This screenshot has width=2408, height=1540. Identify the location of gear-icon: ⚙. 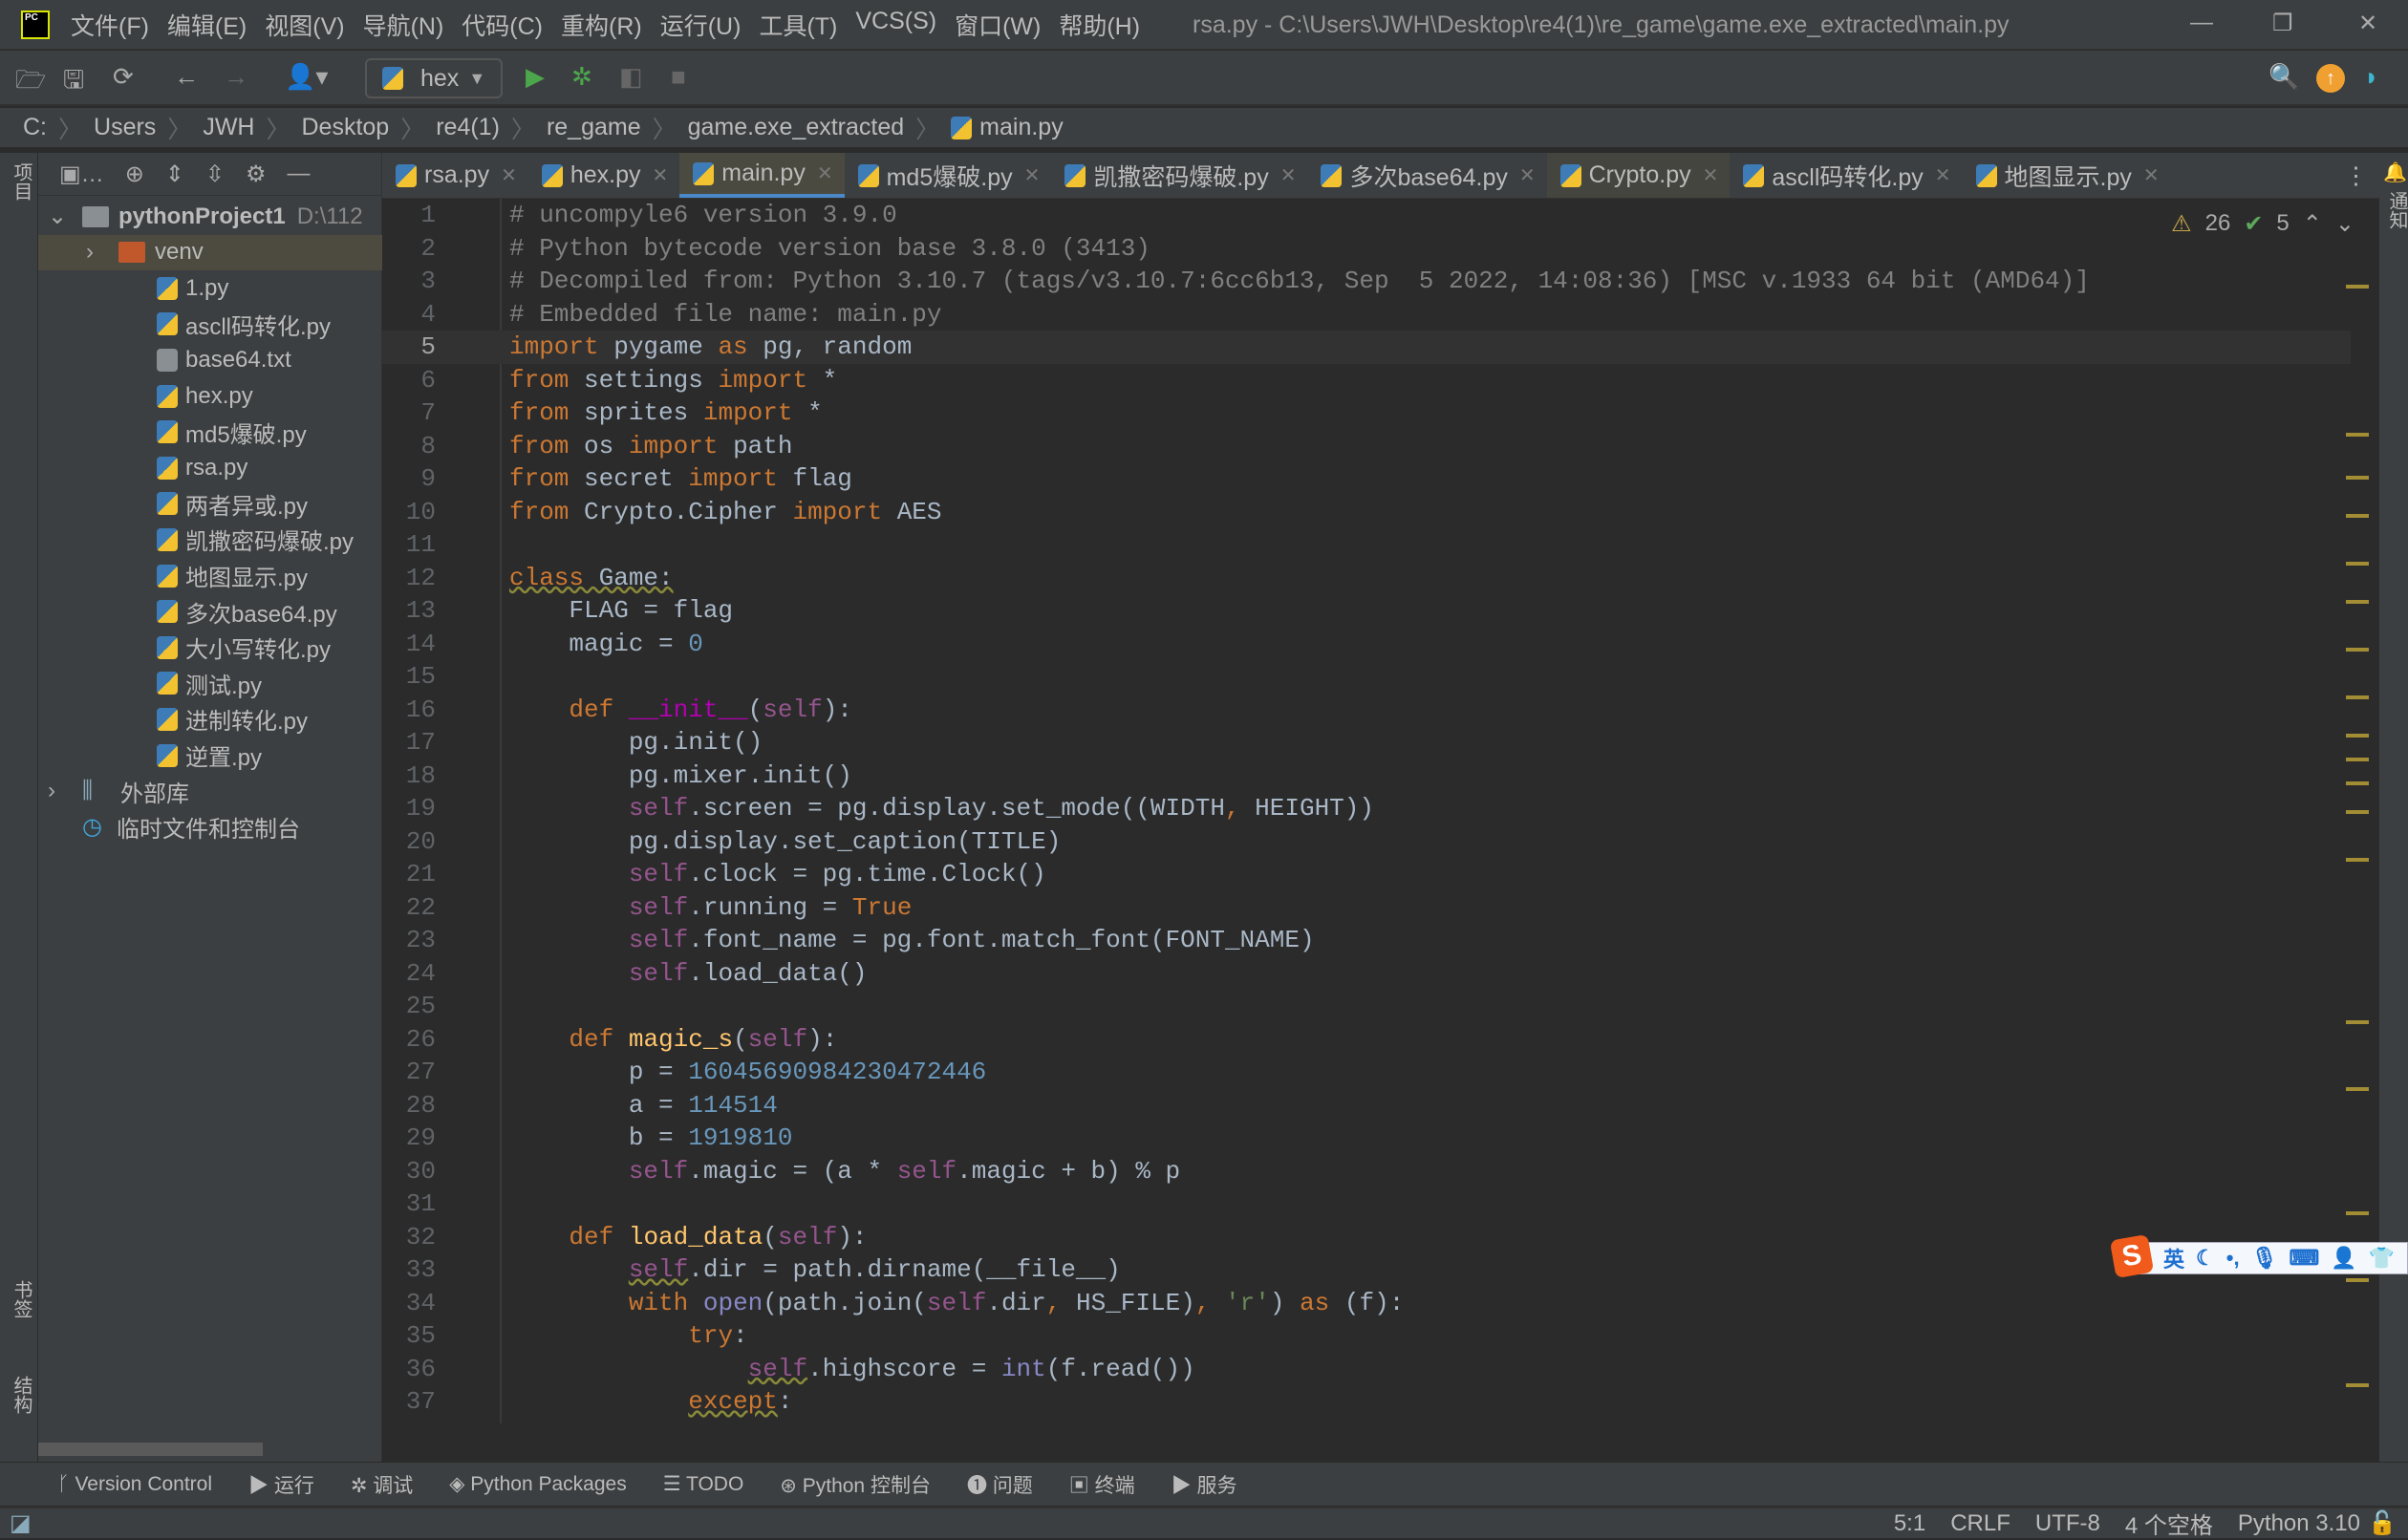
(256, 174).